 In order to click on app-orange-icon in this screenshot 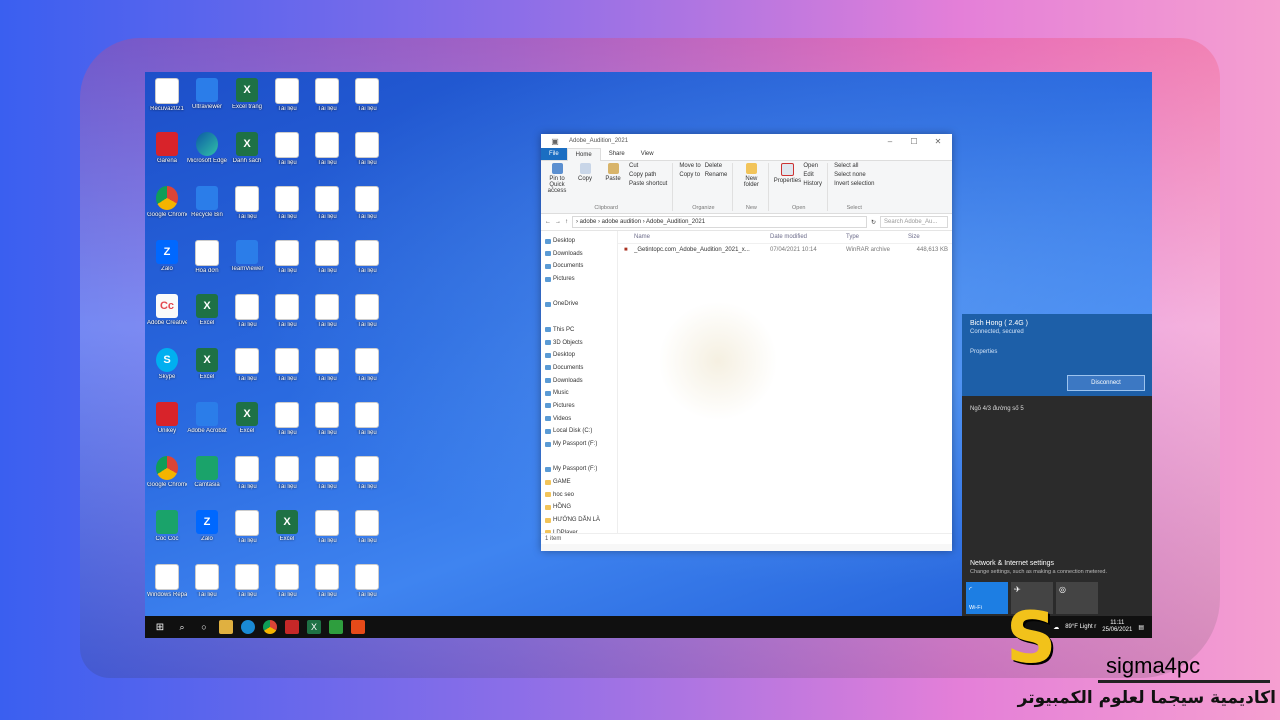, I will do `click(358, 627)`.